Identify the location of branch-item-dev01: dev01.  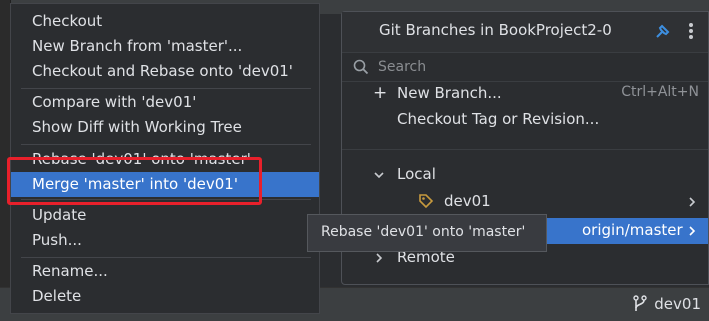
(525, 202).